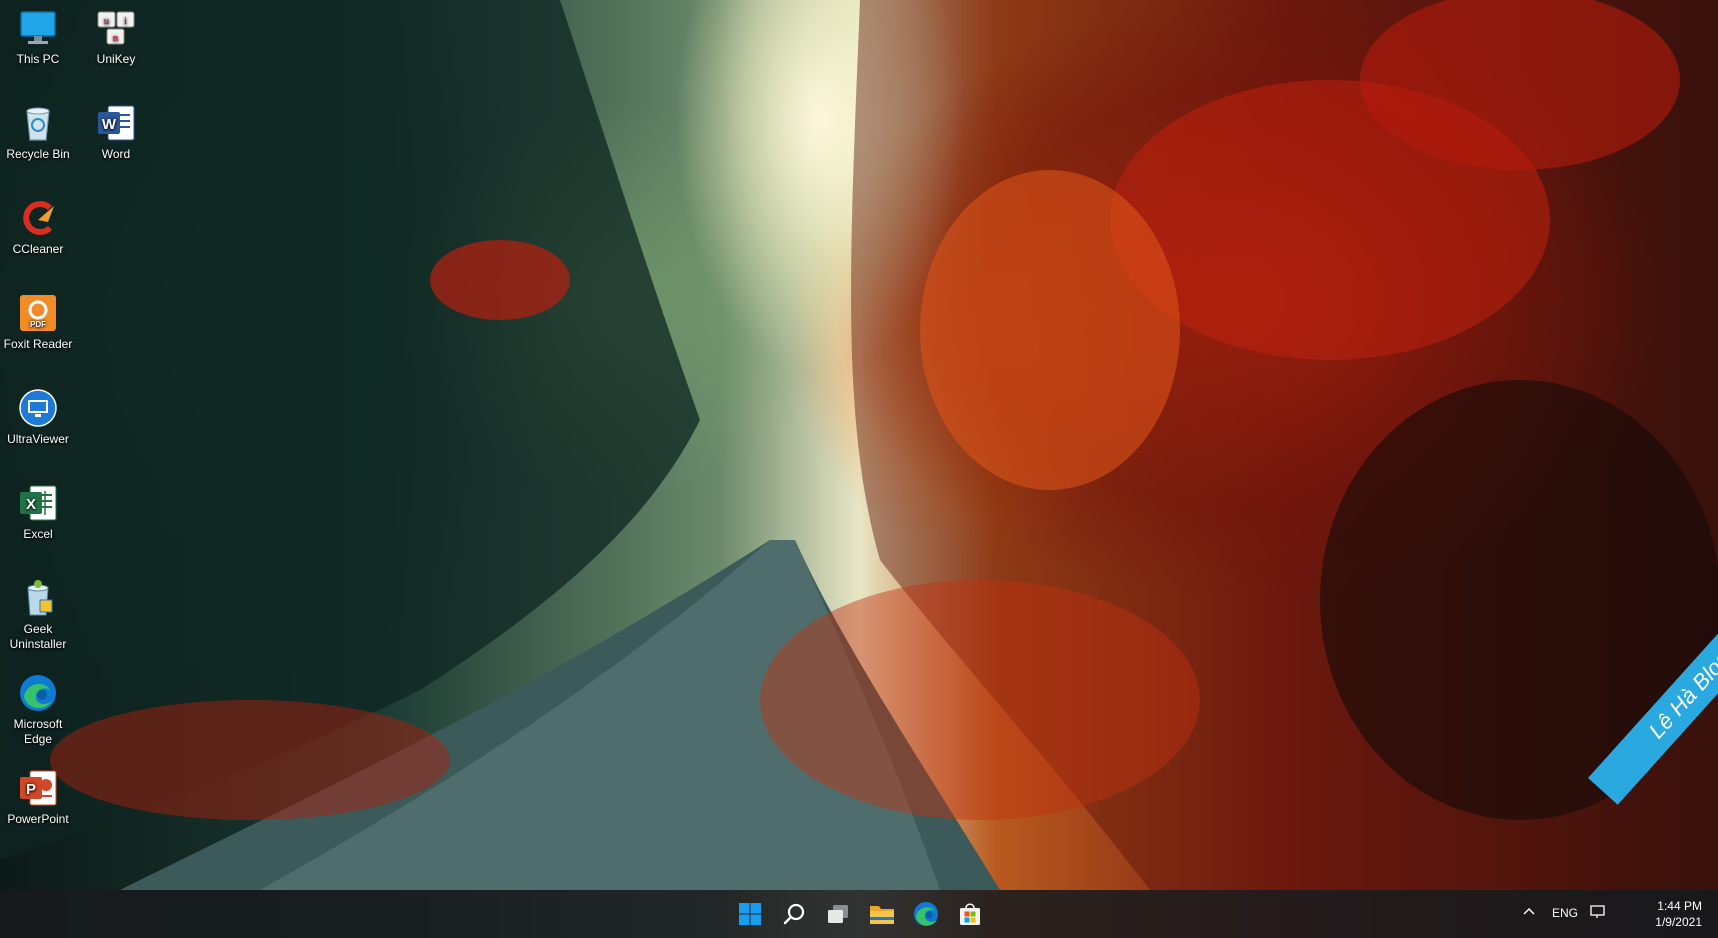 Image resolution: width=1718 pixels, height=938 pixels. What do you see at coordinates (38, 731) in the screenshot?
I see `icon-label: Microsoft Edge` at bounding box center [38, 731].